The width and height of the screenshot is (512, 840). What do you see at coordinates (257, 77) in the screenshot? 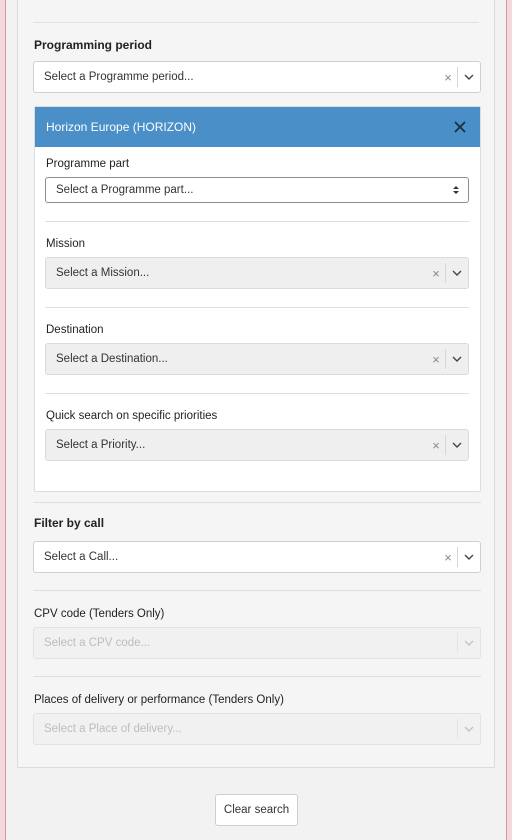
I see `programme-period-select: Select a Programme period... ×` at bounding box center [257, 77].